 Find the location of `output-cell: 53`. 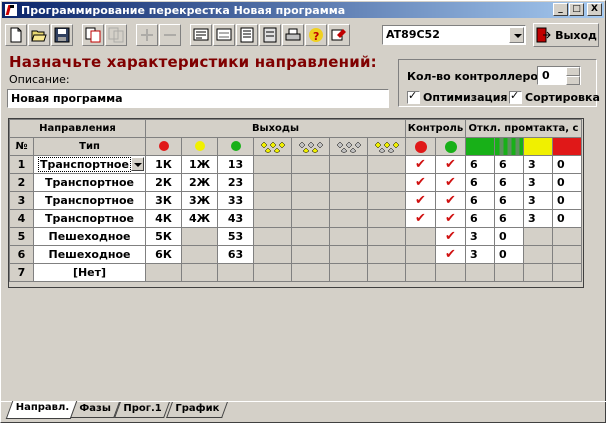

output-cell: 53 is located at coordinates (235, 236).